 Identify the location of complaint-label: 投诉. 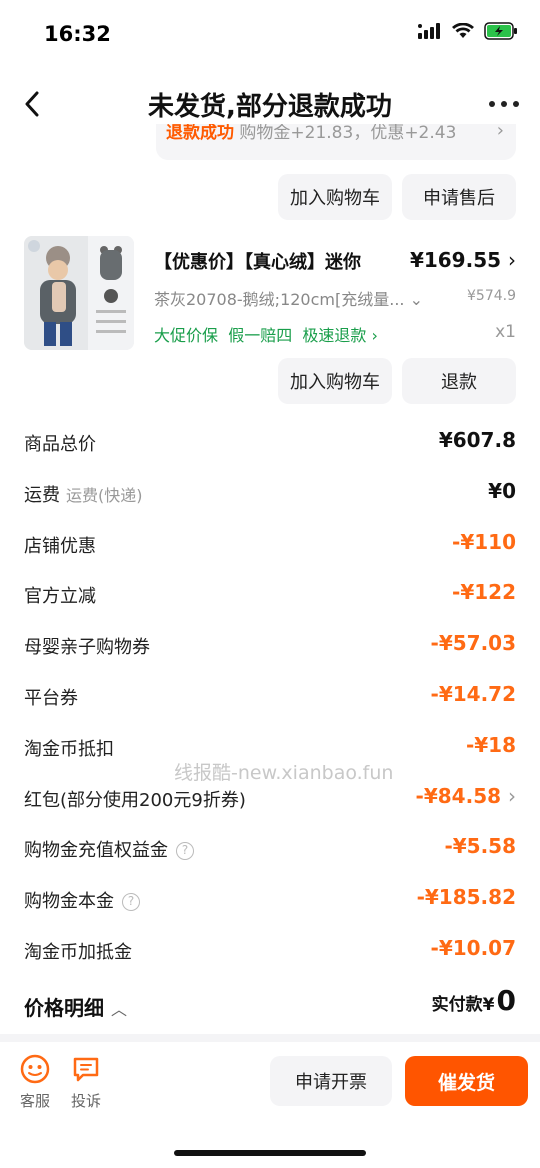
(85, 1101).